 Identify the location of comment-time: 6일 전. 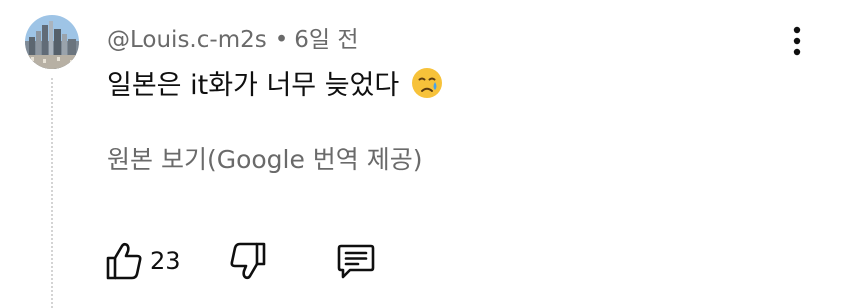
(326, 40).